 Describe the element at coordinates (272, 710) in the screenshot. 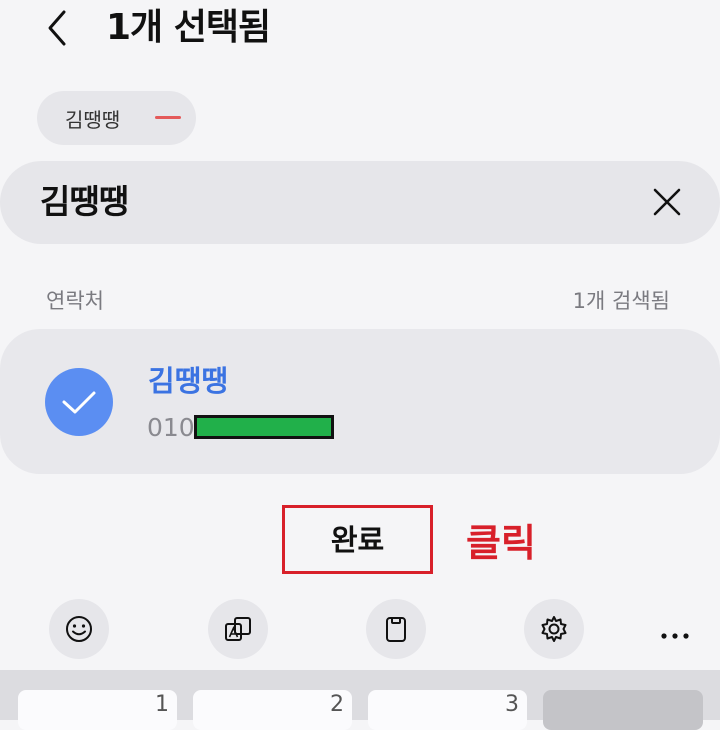

I see `key-2: 2` at that location.